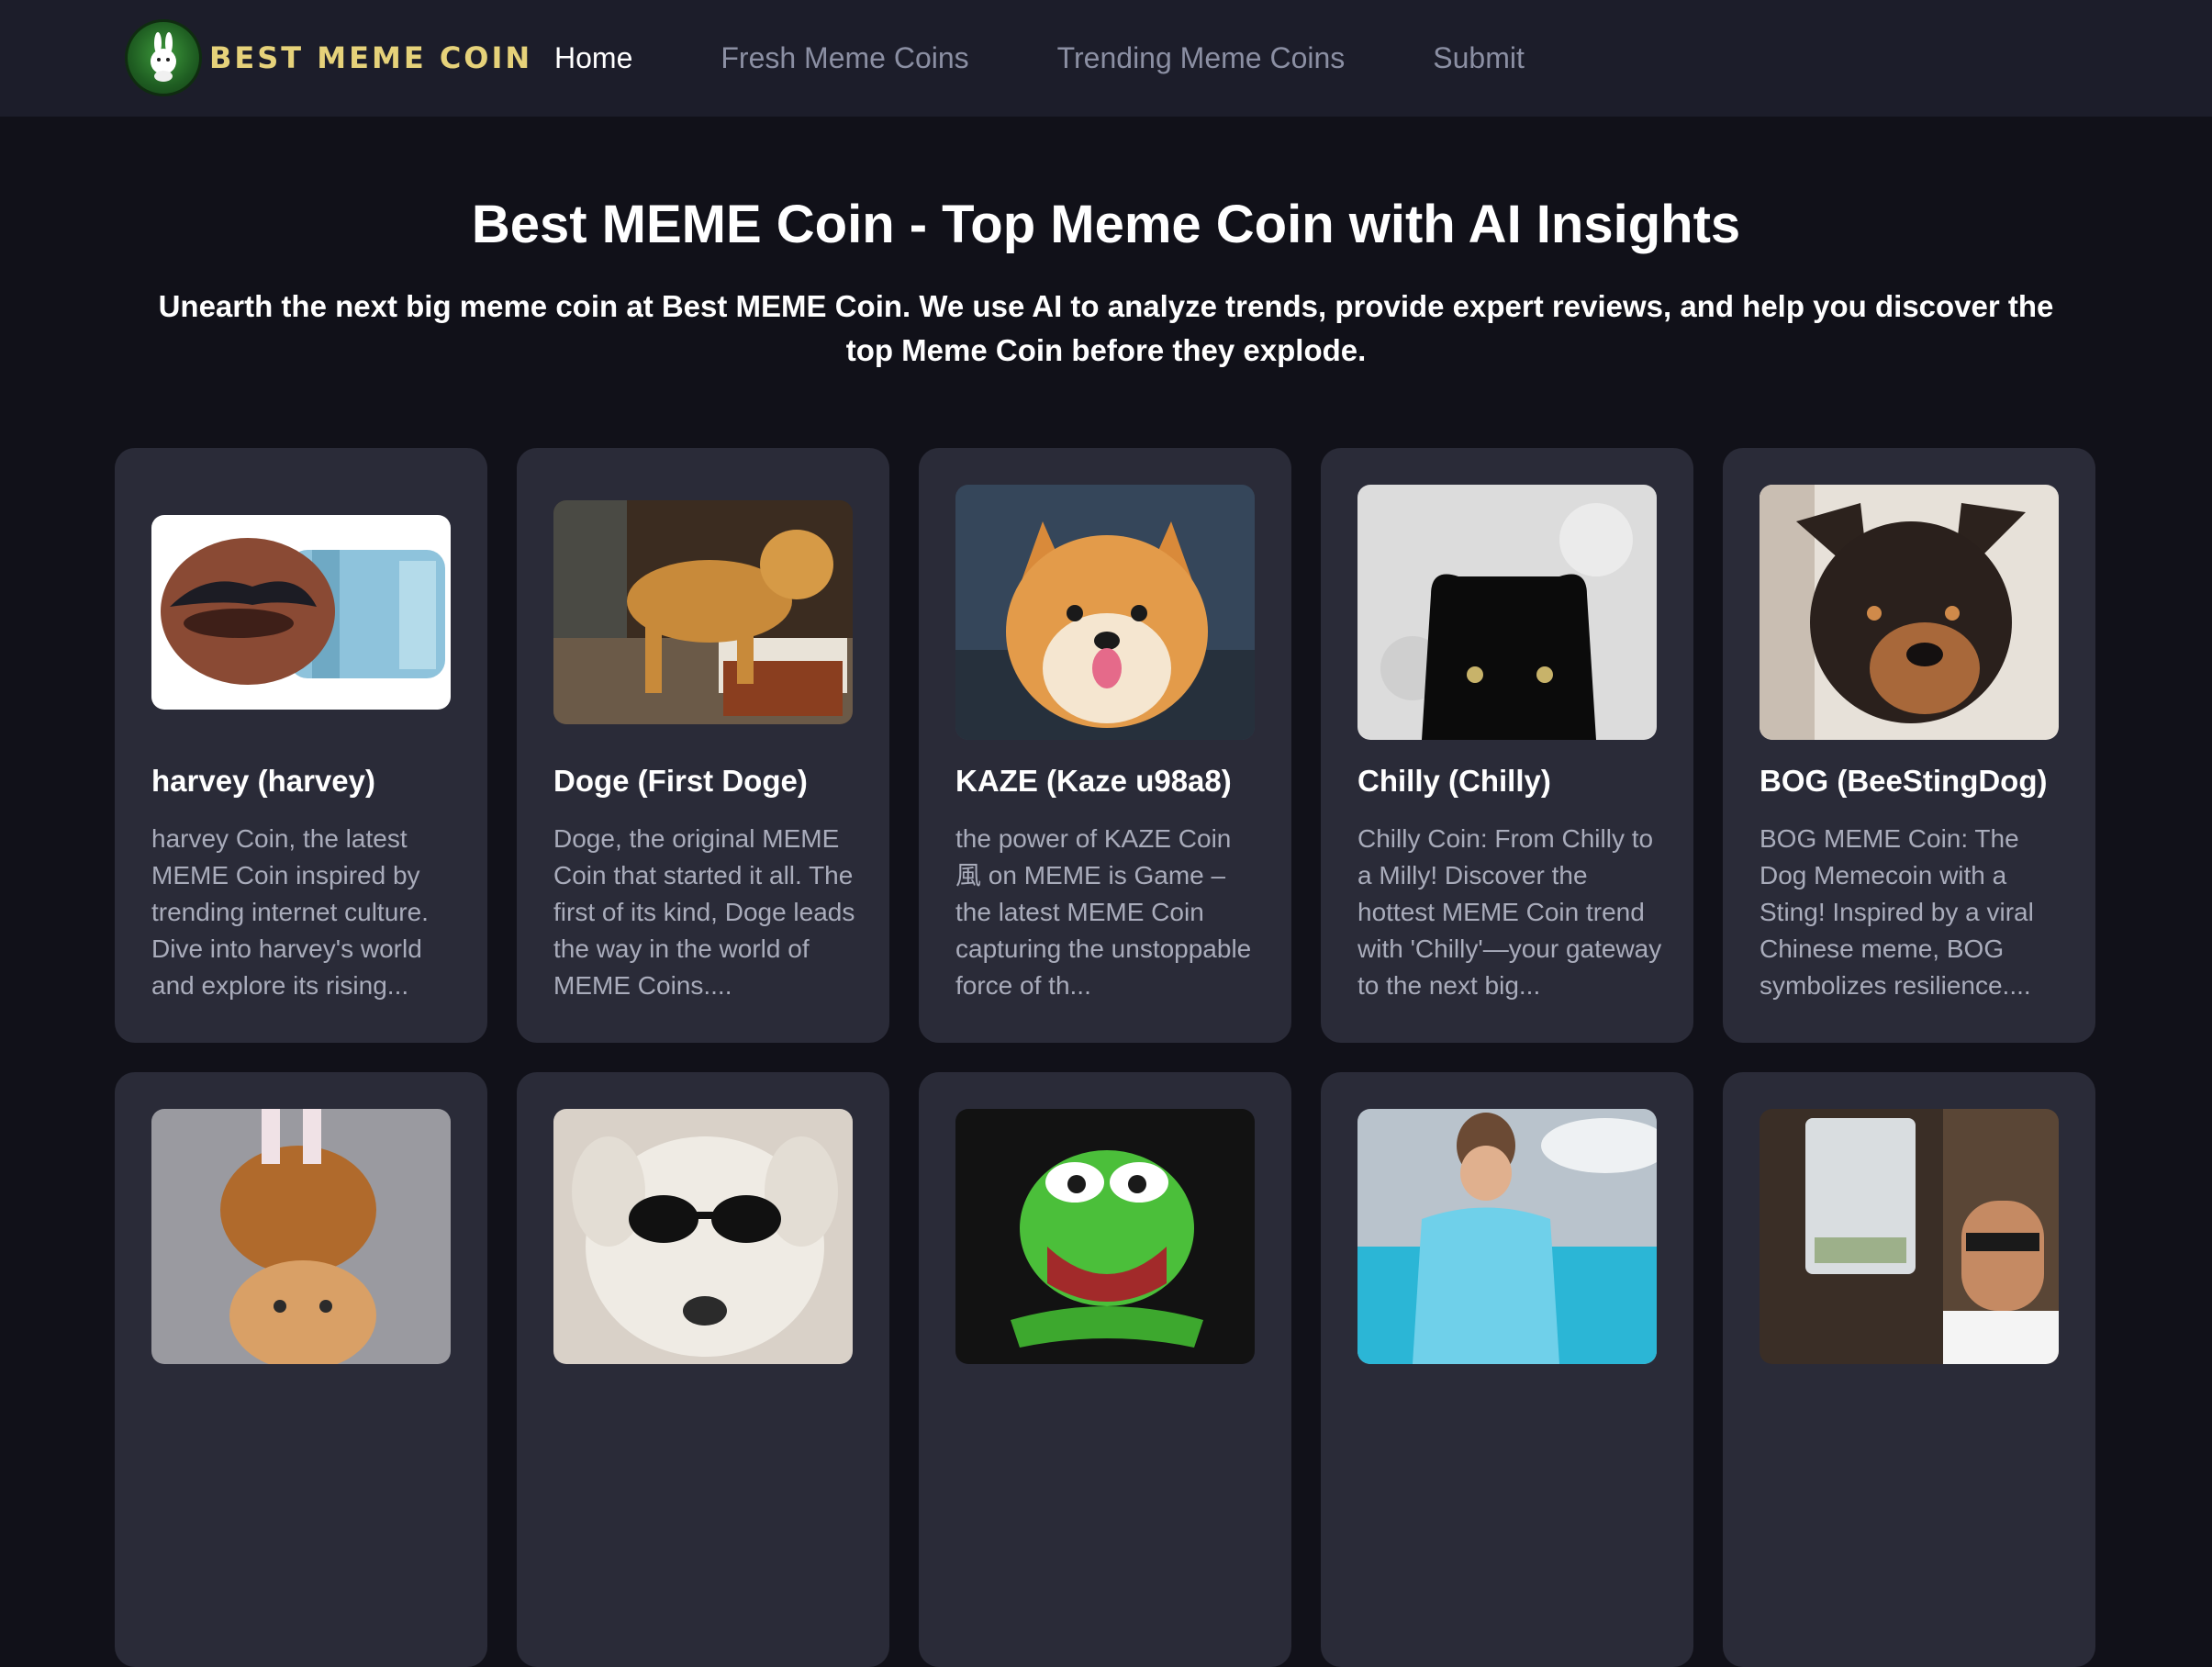 The width and height of the screenshot is (2212, 1667). Describe the element at coordinates (301, 612) in the screenshot. I see `mustache-lips-image` at that location.